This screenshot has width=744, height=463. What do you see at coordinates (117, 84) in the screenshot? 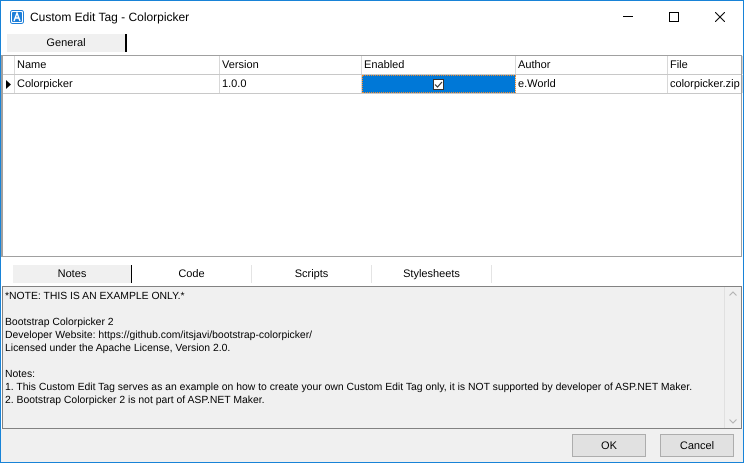
I see `table-cell: Colorpicker` at bounding box center [117, 84].